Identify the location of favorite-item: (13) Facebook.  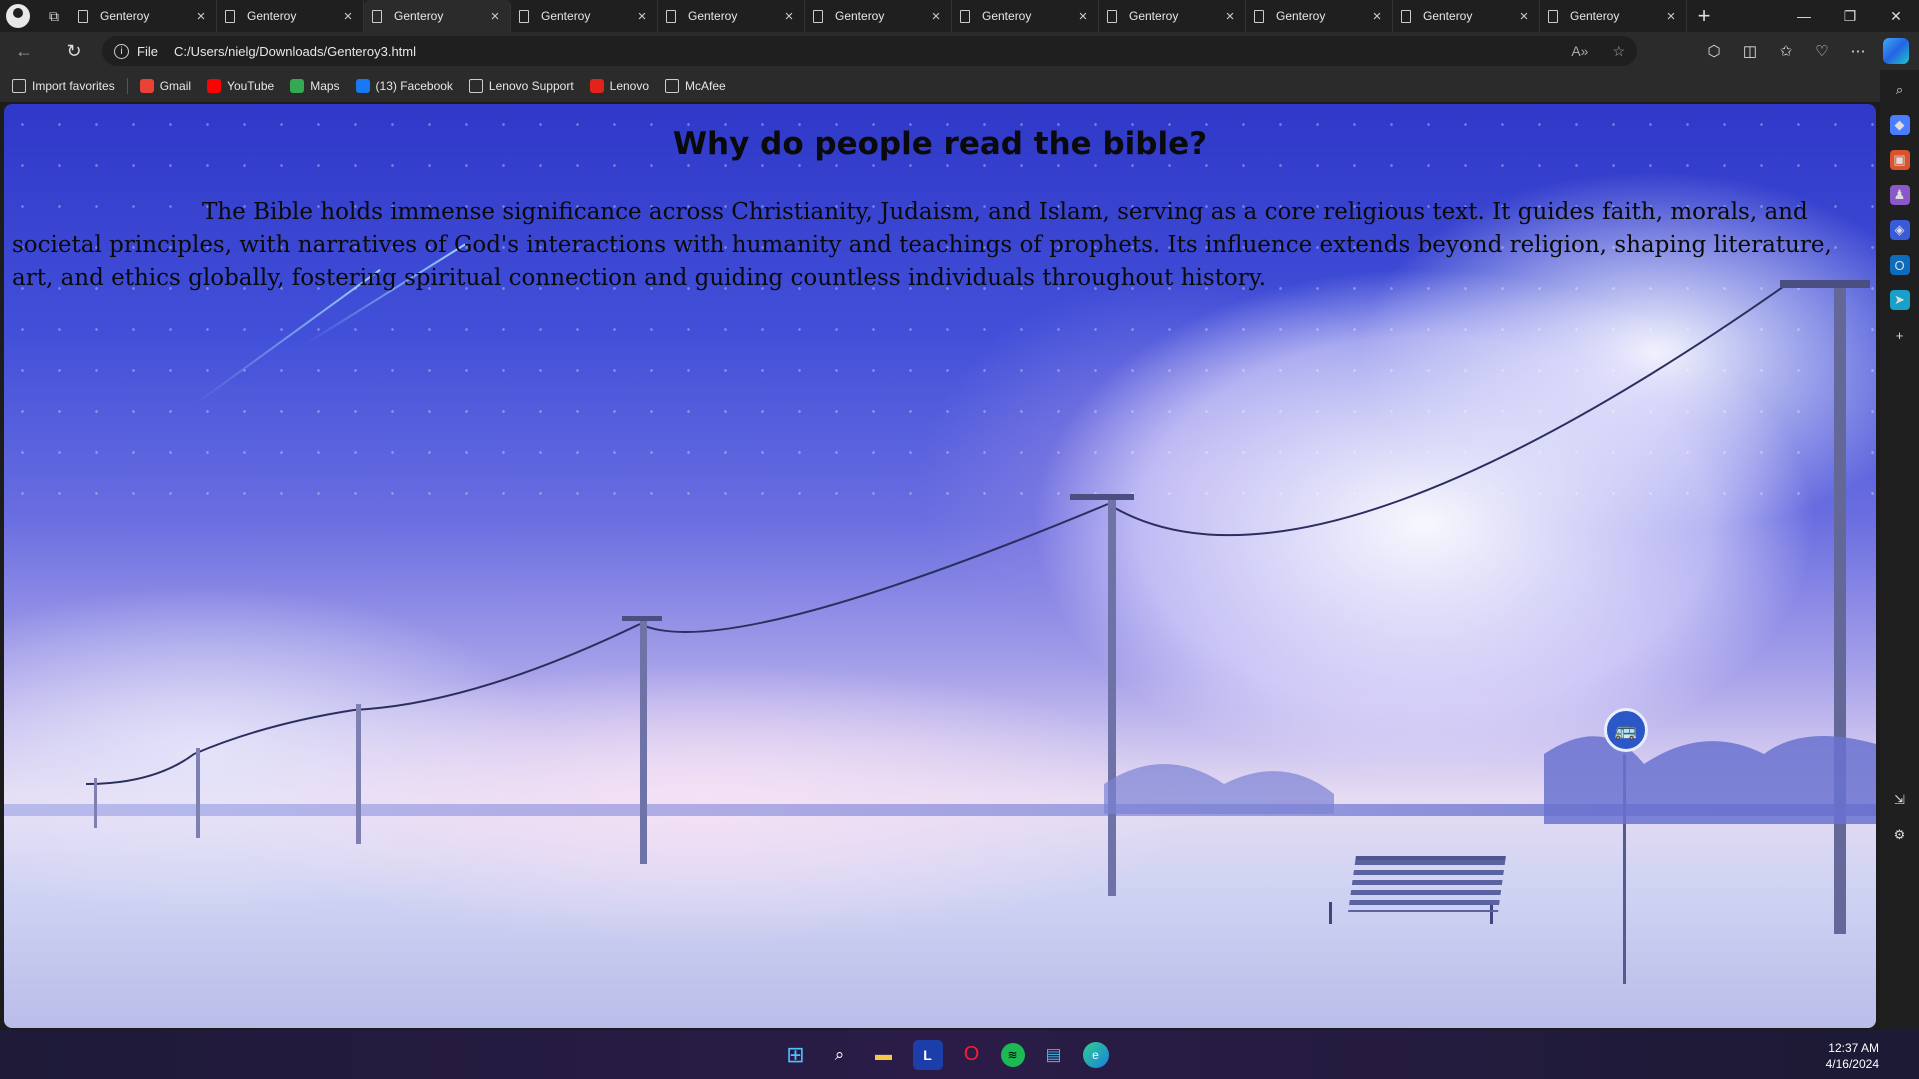
(404, 86).